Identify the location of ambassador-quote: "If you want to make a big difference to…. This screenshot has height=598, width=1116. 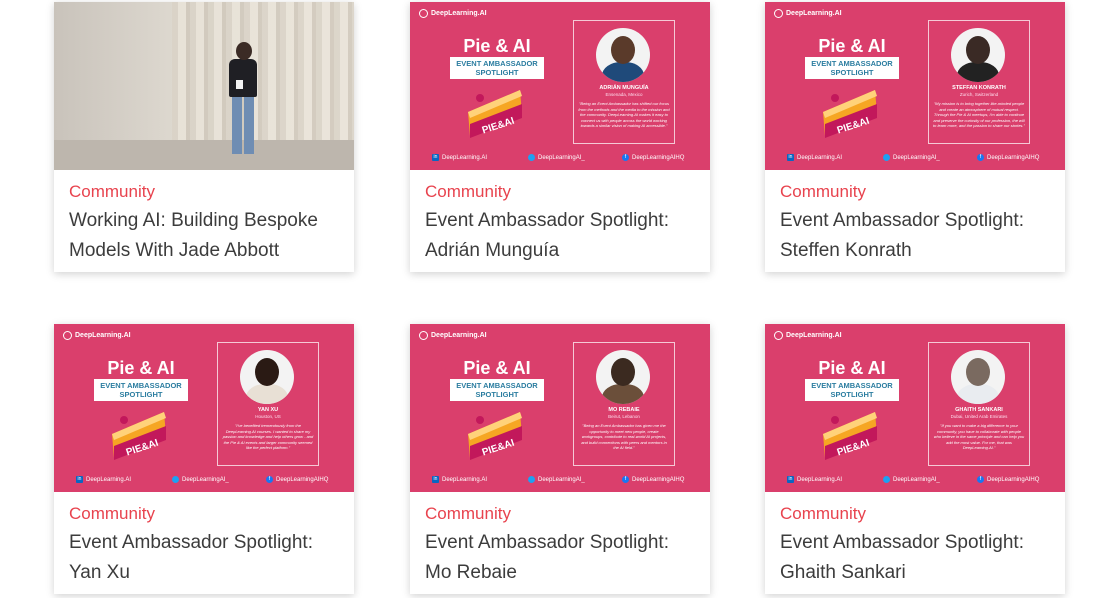
(979, 436).